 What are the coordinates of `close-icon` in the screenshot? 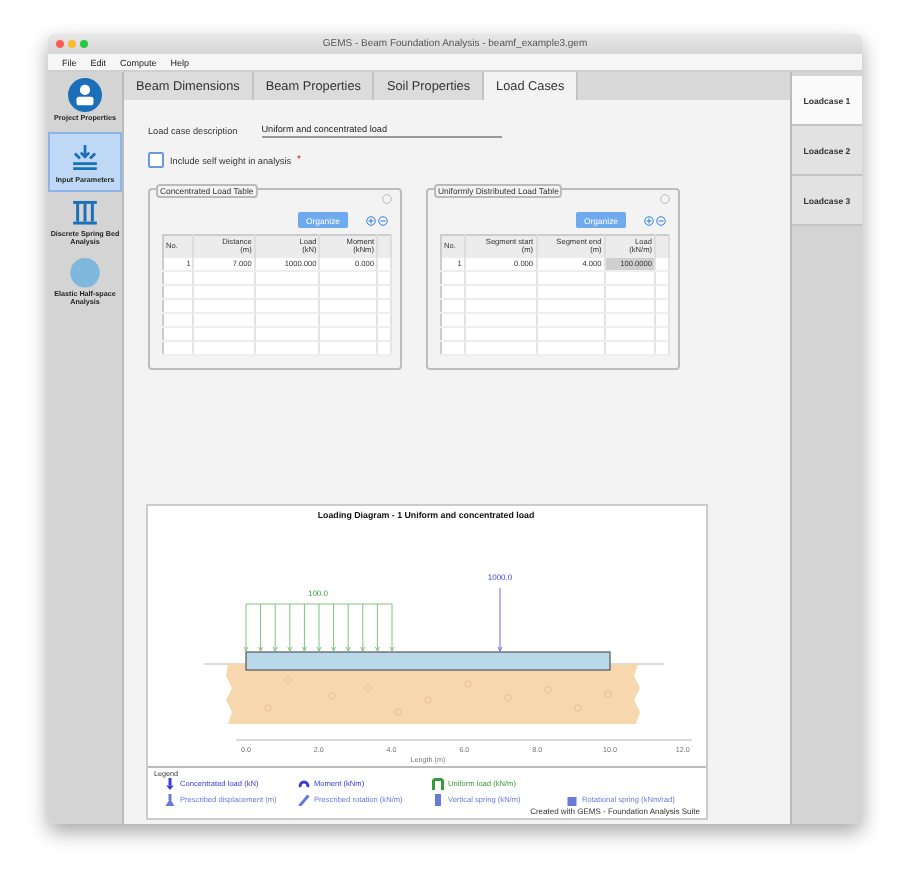 It's located at (60, 44).